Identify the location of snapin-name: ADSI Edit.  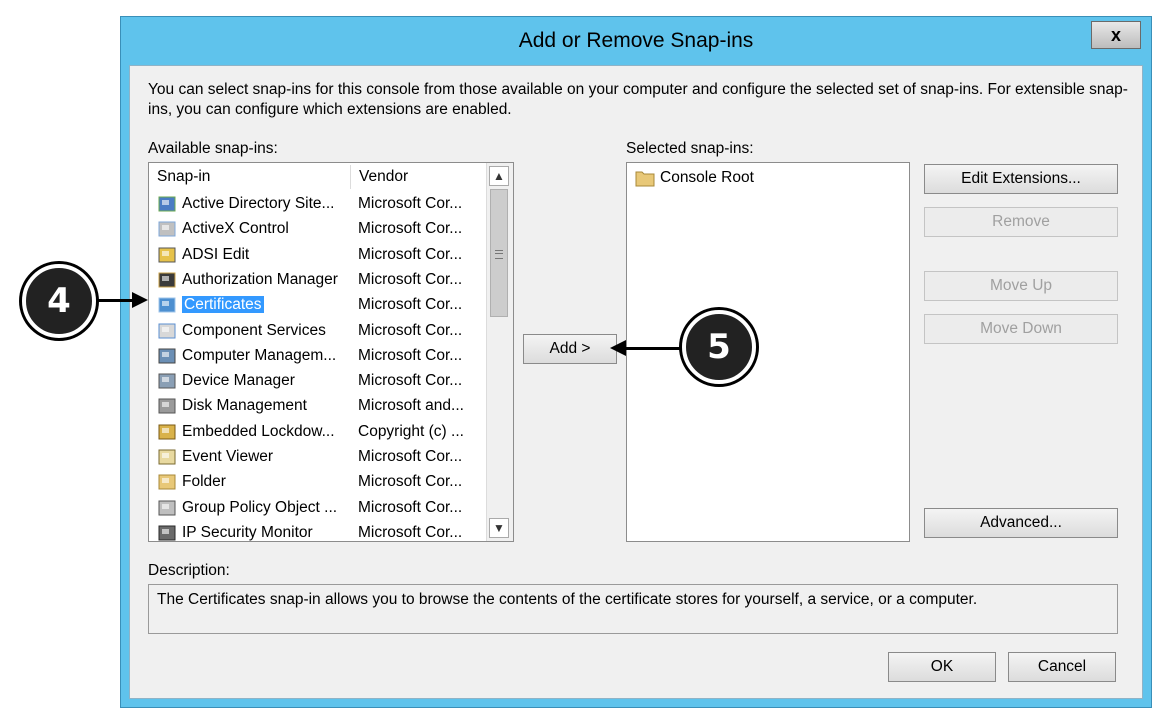
(216, 254).